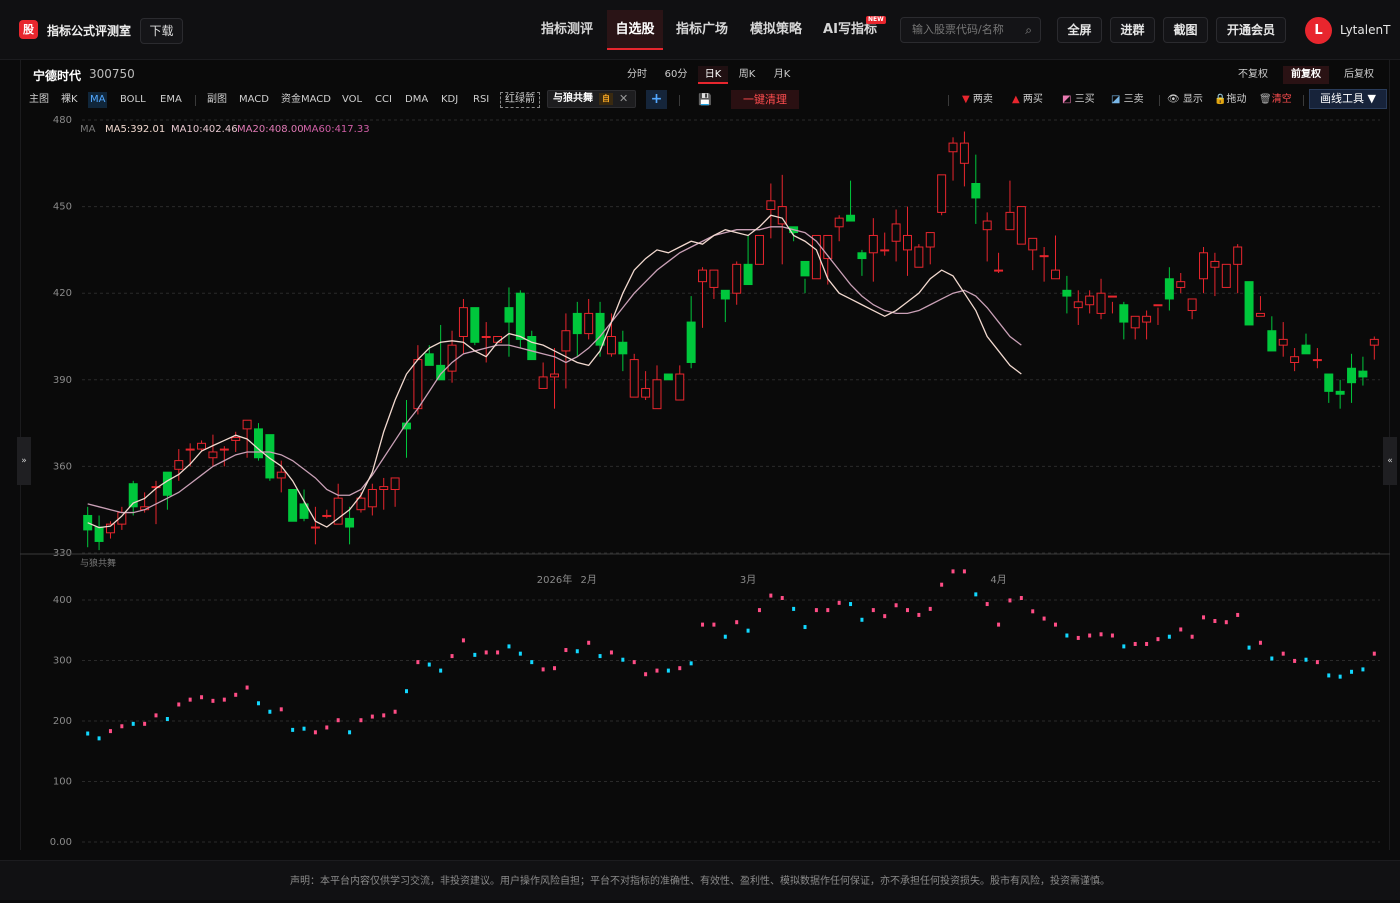  I want to click on tool-fund-macd: 资金MACD, so click(306, 100).